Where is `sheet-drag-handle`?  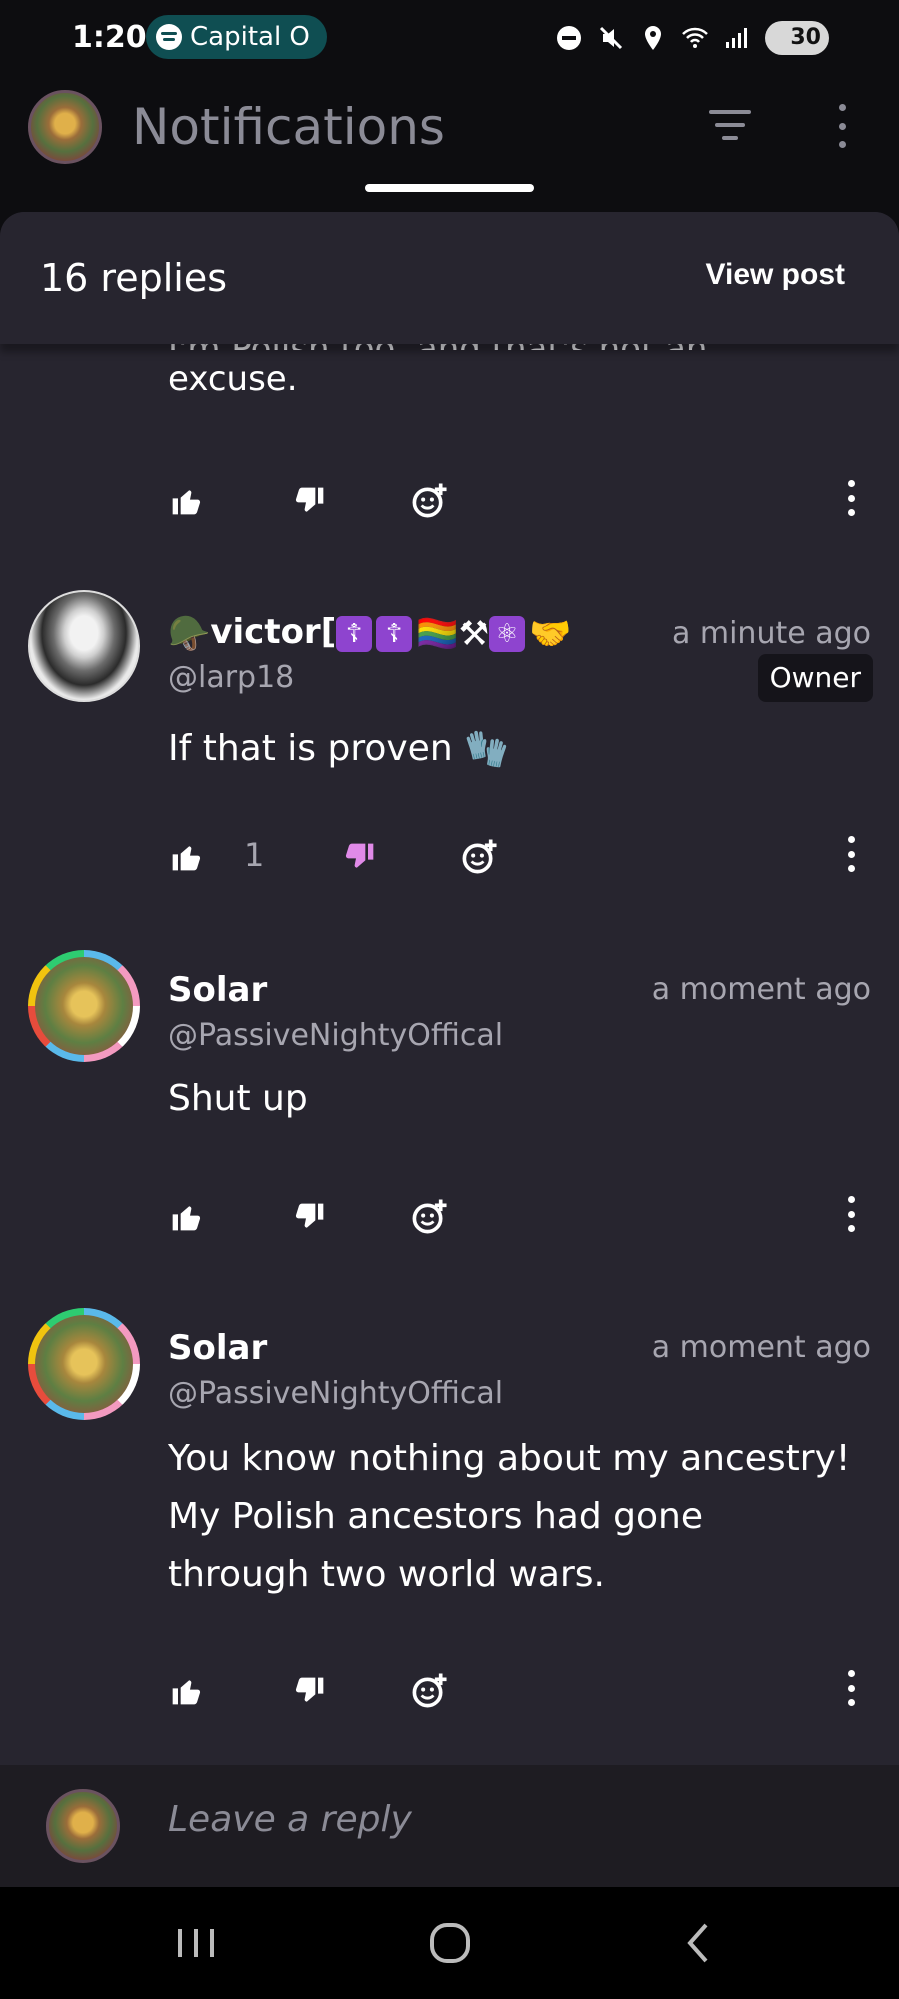 sheet-drag-handle is located at coordinates (449, 188).